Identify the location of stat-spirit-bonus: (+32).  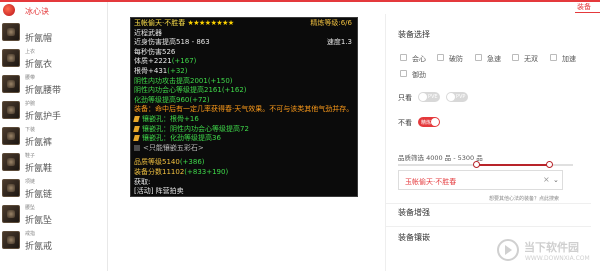
(177, 70).